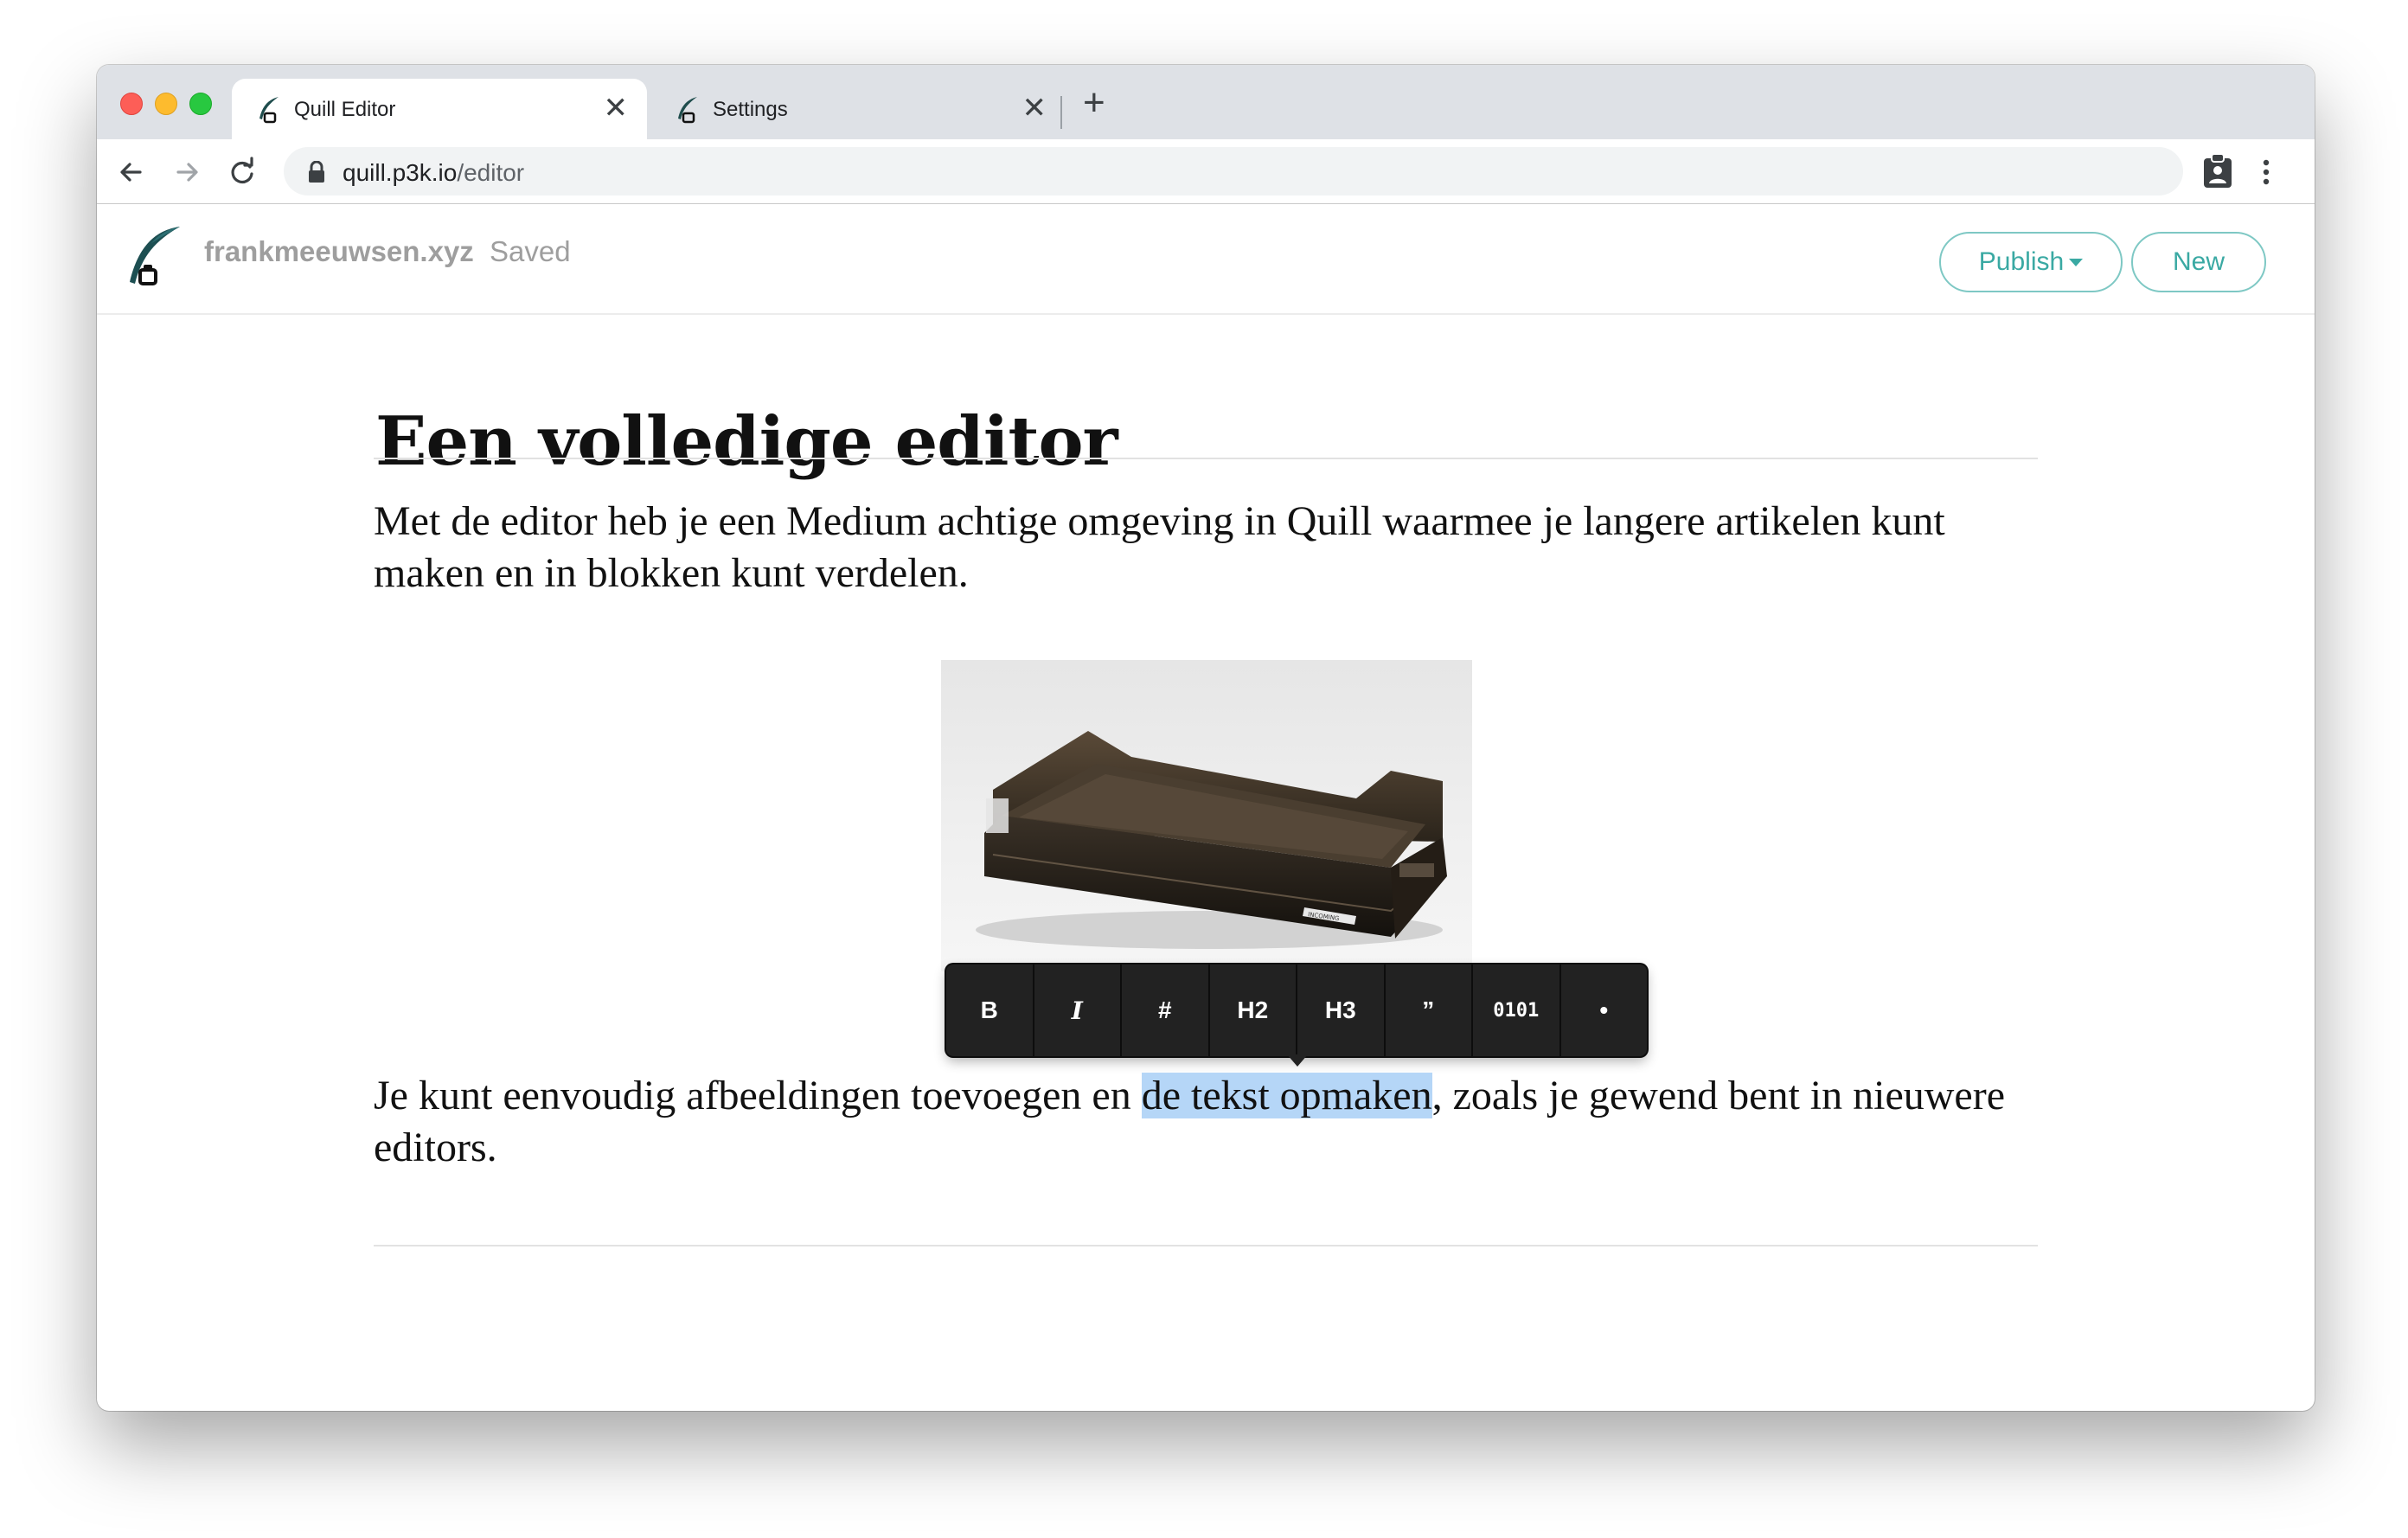  I want to click on tab-quill-editor: Quill Editor ✕, so click(439, 109).